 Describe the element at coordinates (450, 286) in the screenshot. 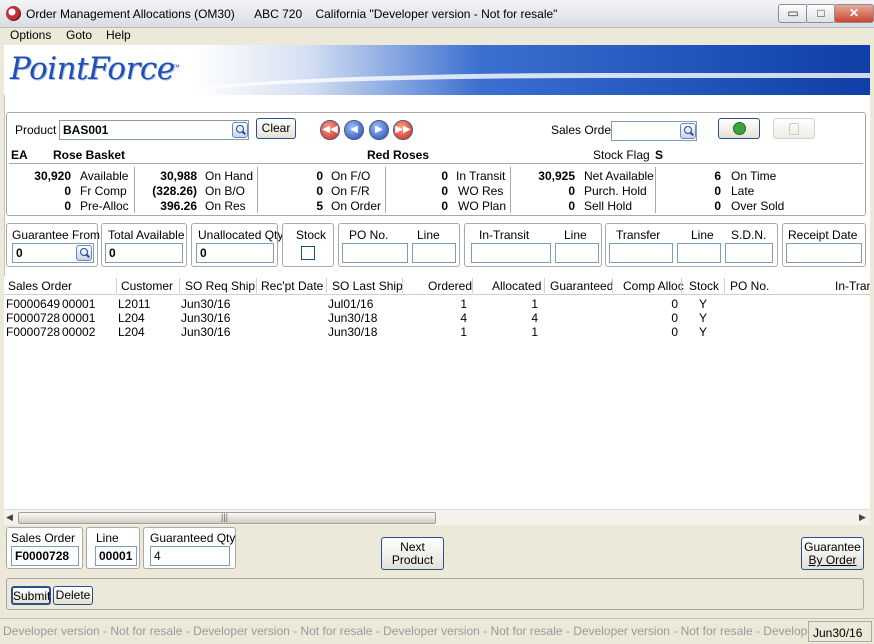

I see `col-ordered: Ordered` at that location.